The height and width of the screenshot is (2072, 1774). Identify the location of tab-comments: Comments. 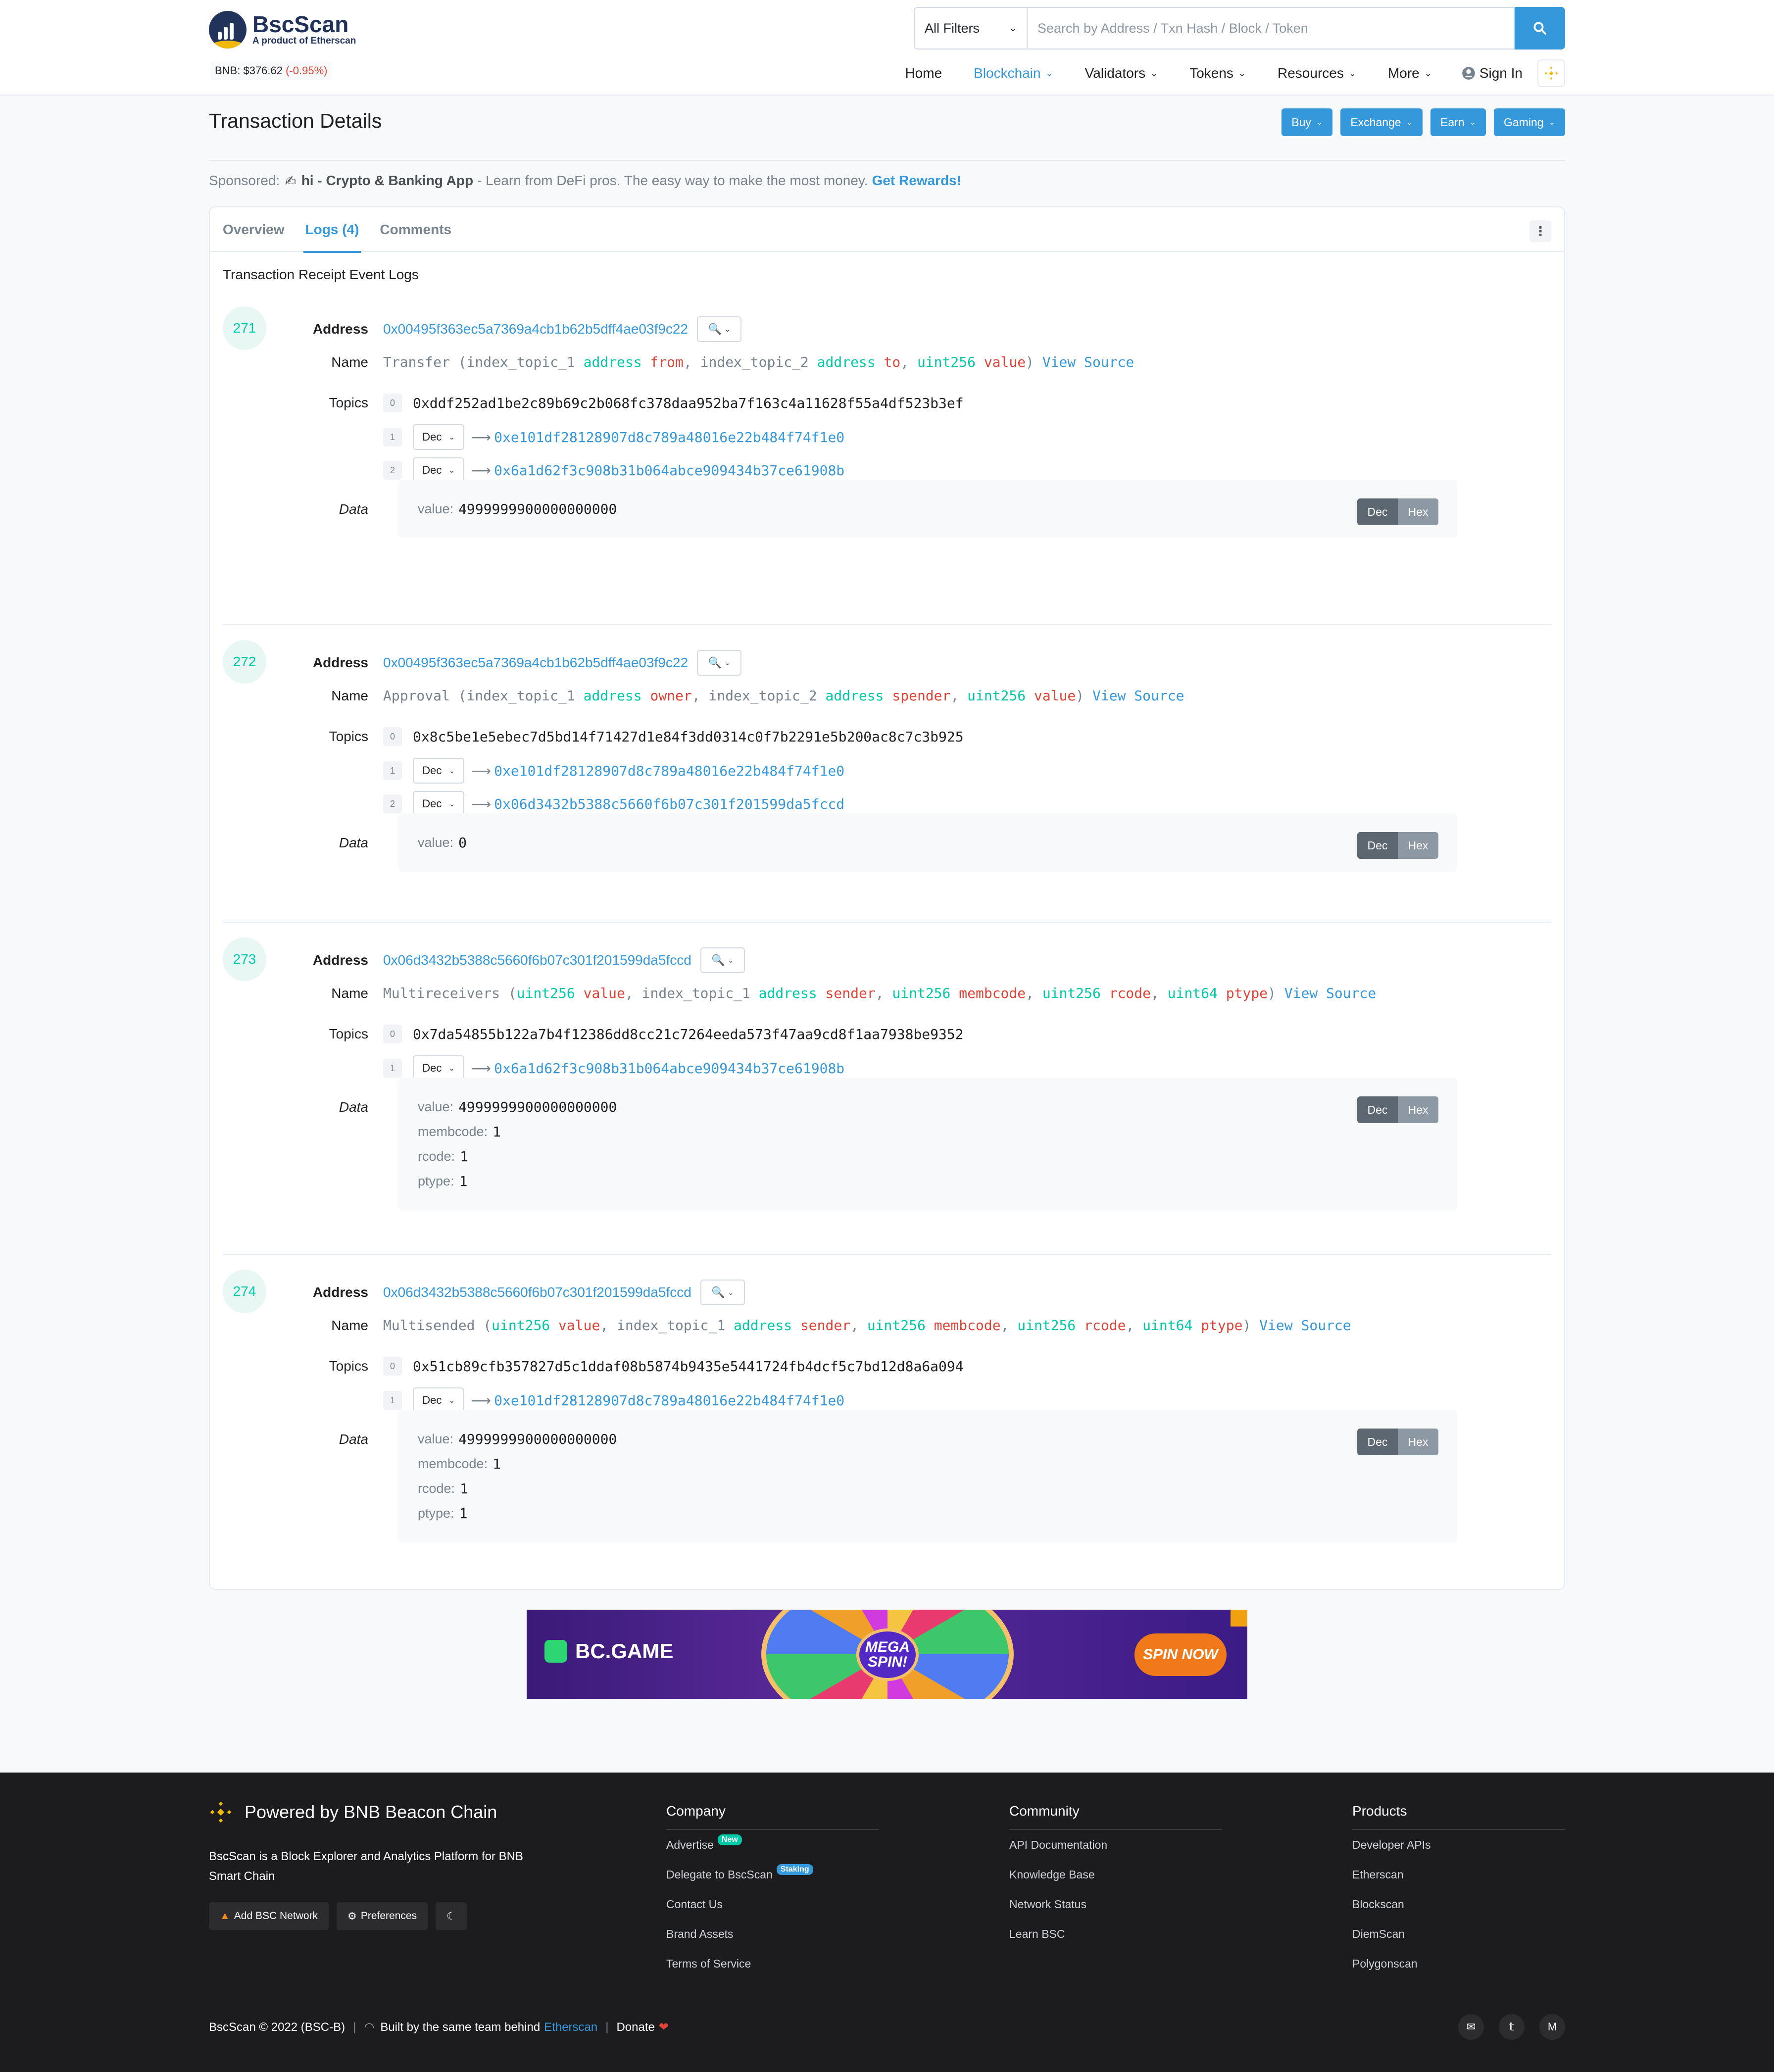
(415, 229).